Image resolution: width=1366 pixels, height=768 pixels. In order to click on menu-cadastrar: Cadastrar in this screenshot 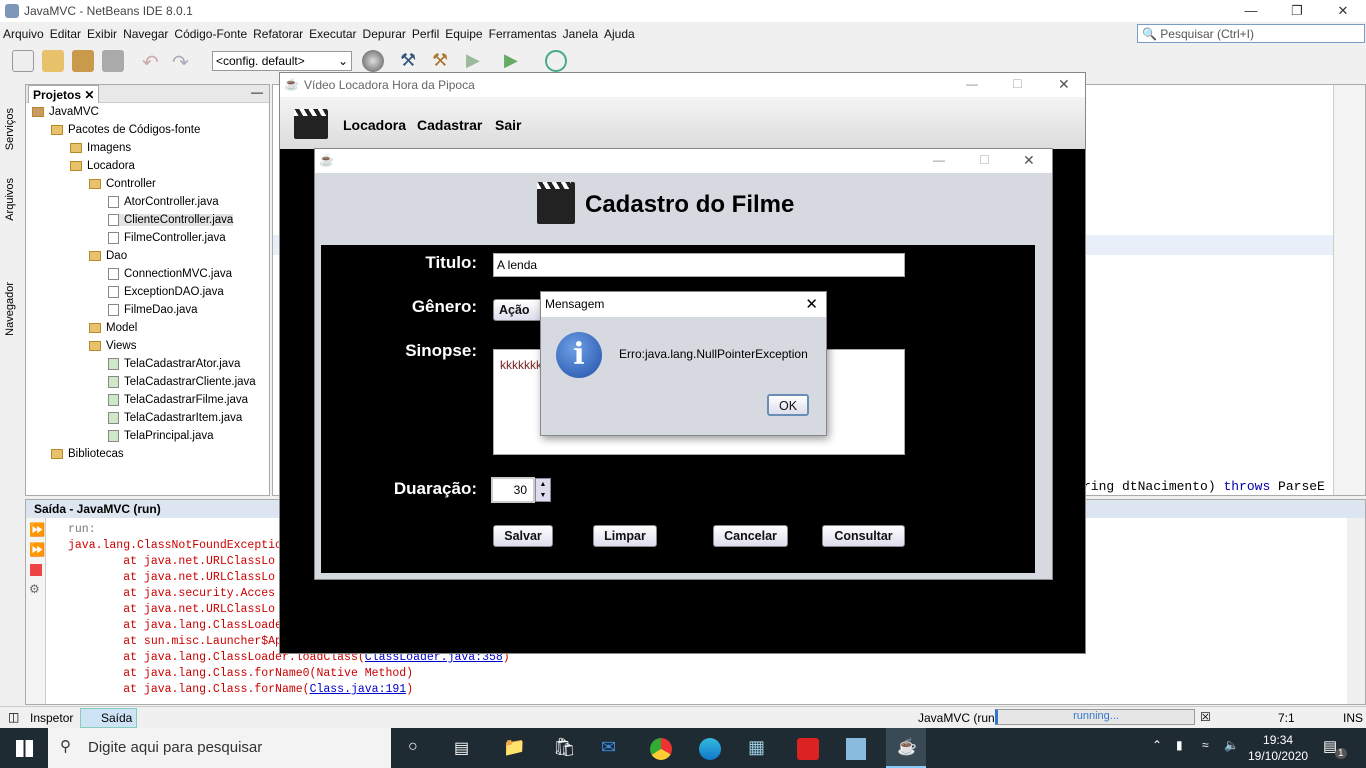, I will do `click(449, 125)`.